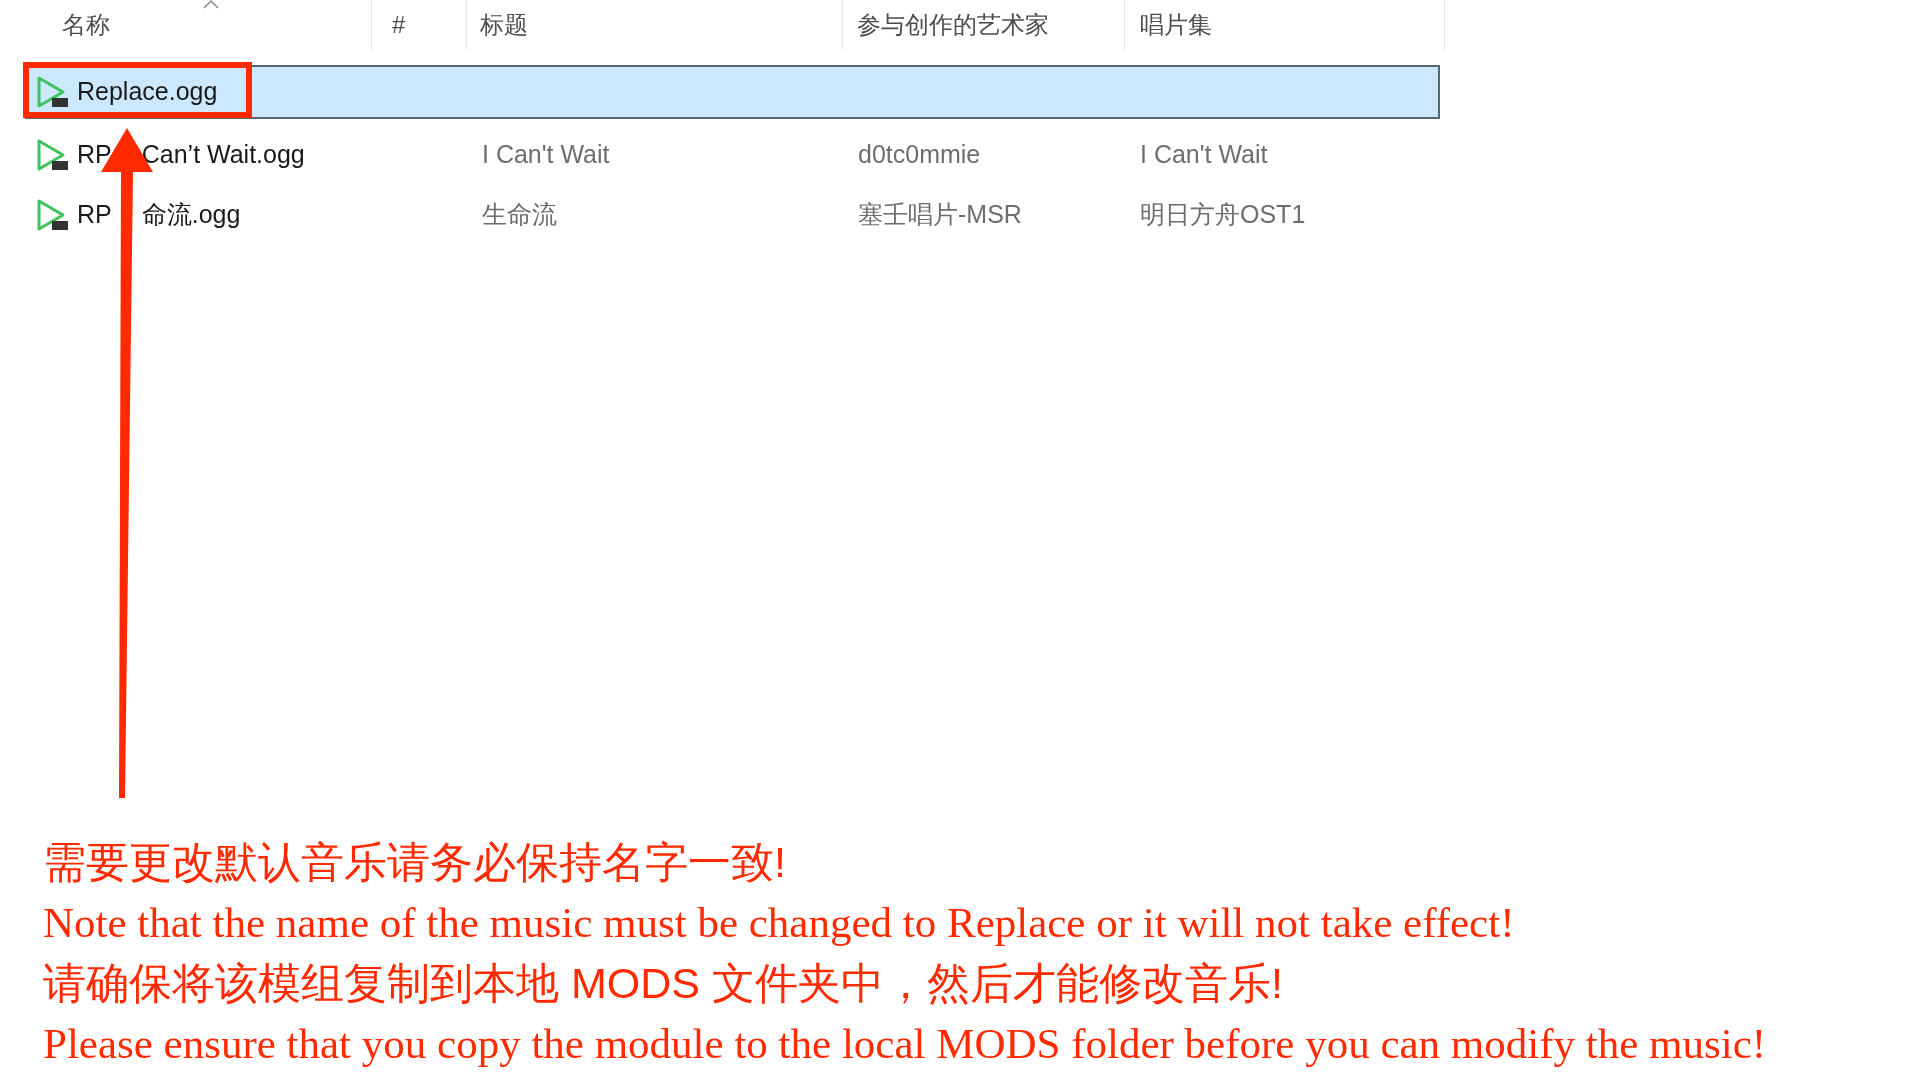 The image size is (1920, 1080). Describe the element at coordinates (953, 25) in the screenshot. I see `column-header: 参与创作的艺术家` at that location.